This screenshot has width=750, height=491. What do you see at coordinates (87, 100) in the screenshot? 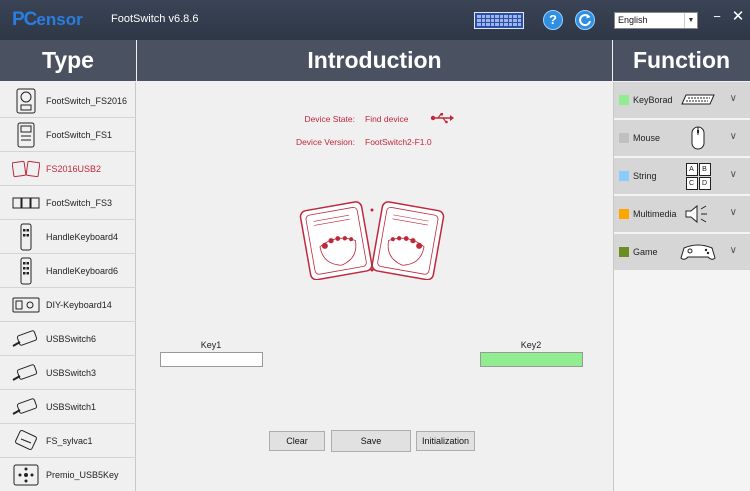
I see `type-item-label: FootSwitch_FS2016` at bounding box center [87, 100].